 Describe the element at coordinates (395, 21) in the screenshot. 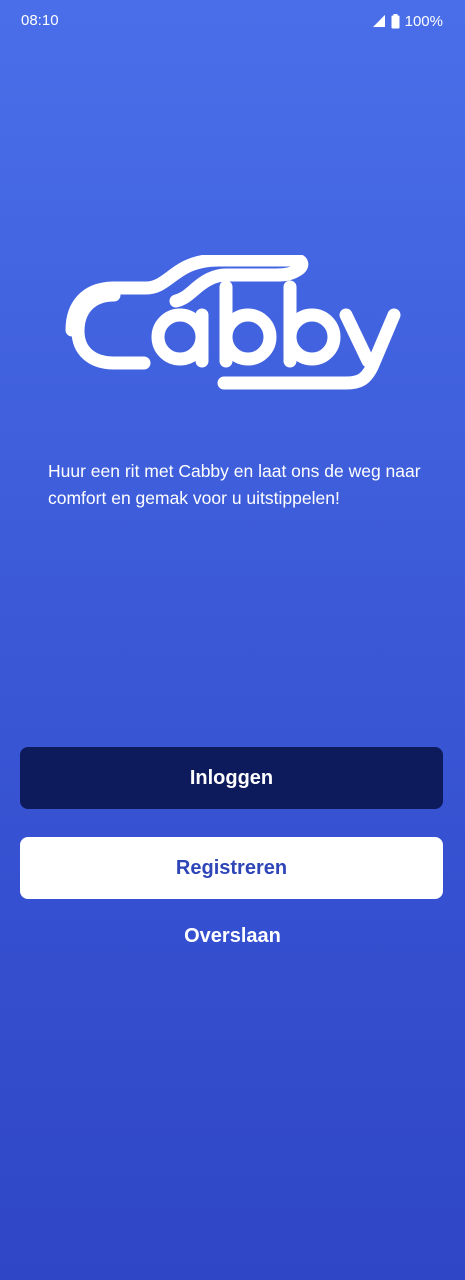

I see `battery-icon` at that location.